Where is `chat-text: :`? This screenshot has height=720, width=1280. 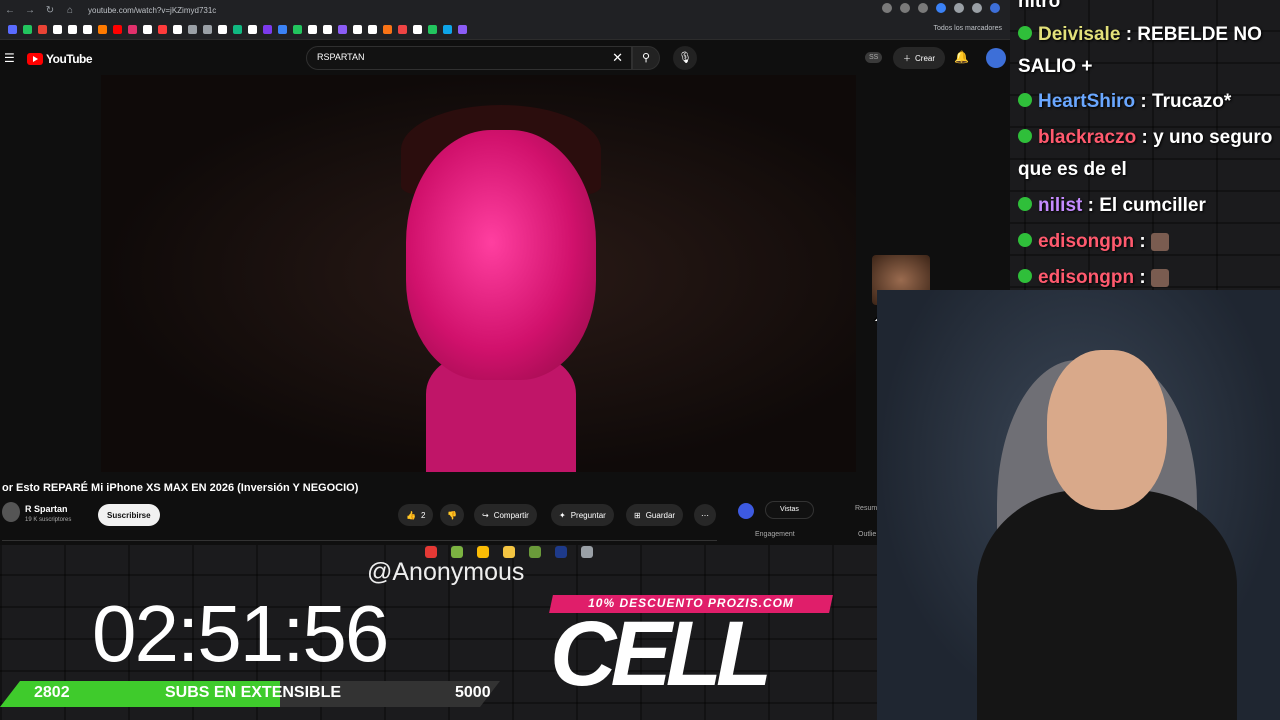
chat-text: : is located at coordinates (1142, 277).